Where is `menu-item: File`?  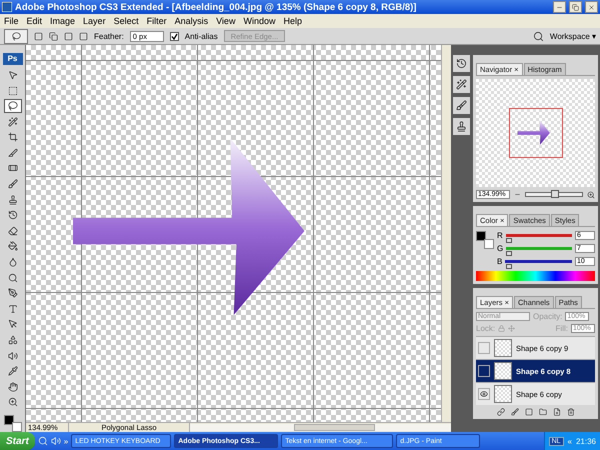 menu-item: File is located at coordinates (11, 21).